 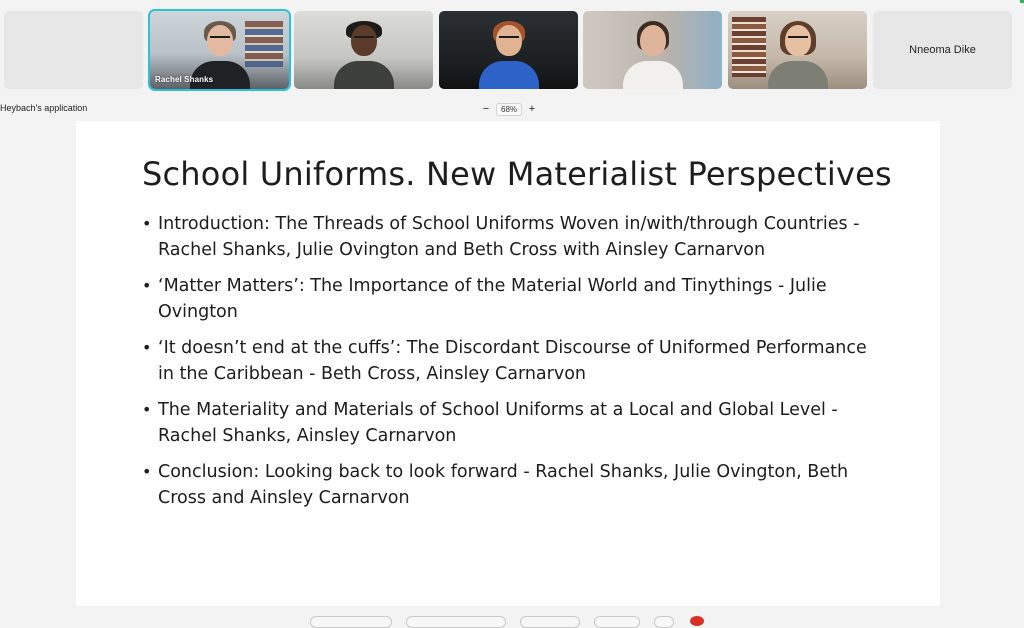 I want to click on mic-button, so click(x=351, y=622).